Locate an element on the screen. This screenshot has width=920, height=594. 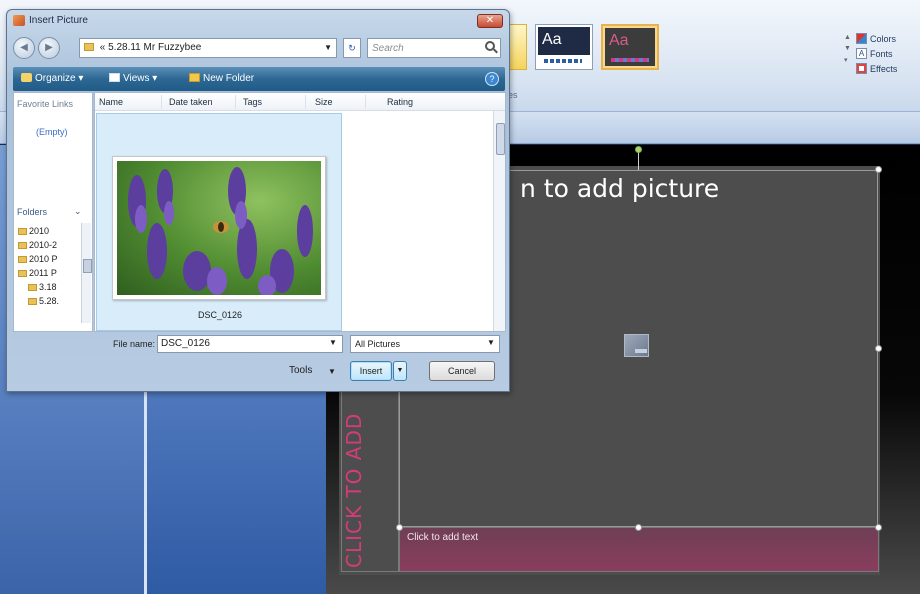
folder-tree-item: 3.18 is located at coordinates (42, 287).